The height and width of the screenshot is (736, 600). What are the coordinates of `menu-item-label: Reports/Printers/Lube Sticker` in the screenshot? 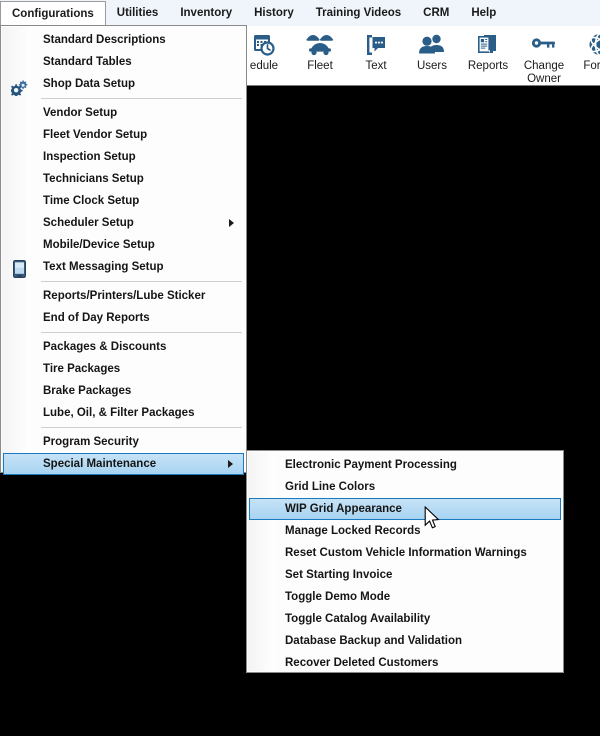 It's located at (124, 296).